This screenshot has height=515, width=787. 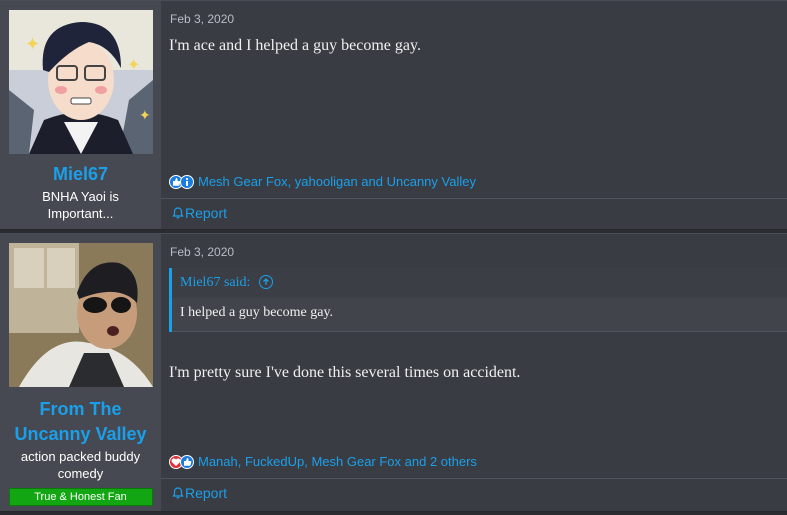 I want to click on anime-character-glasses-avatar: ✦ ✦ ✦, so click(x=80, y=82).